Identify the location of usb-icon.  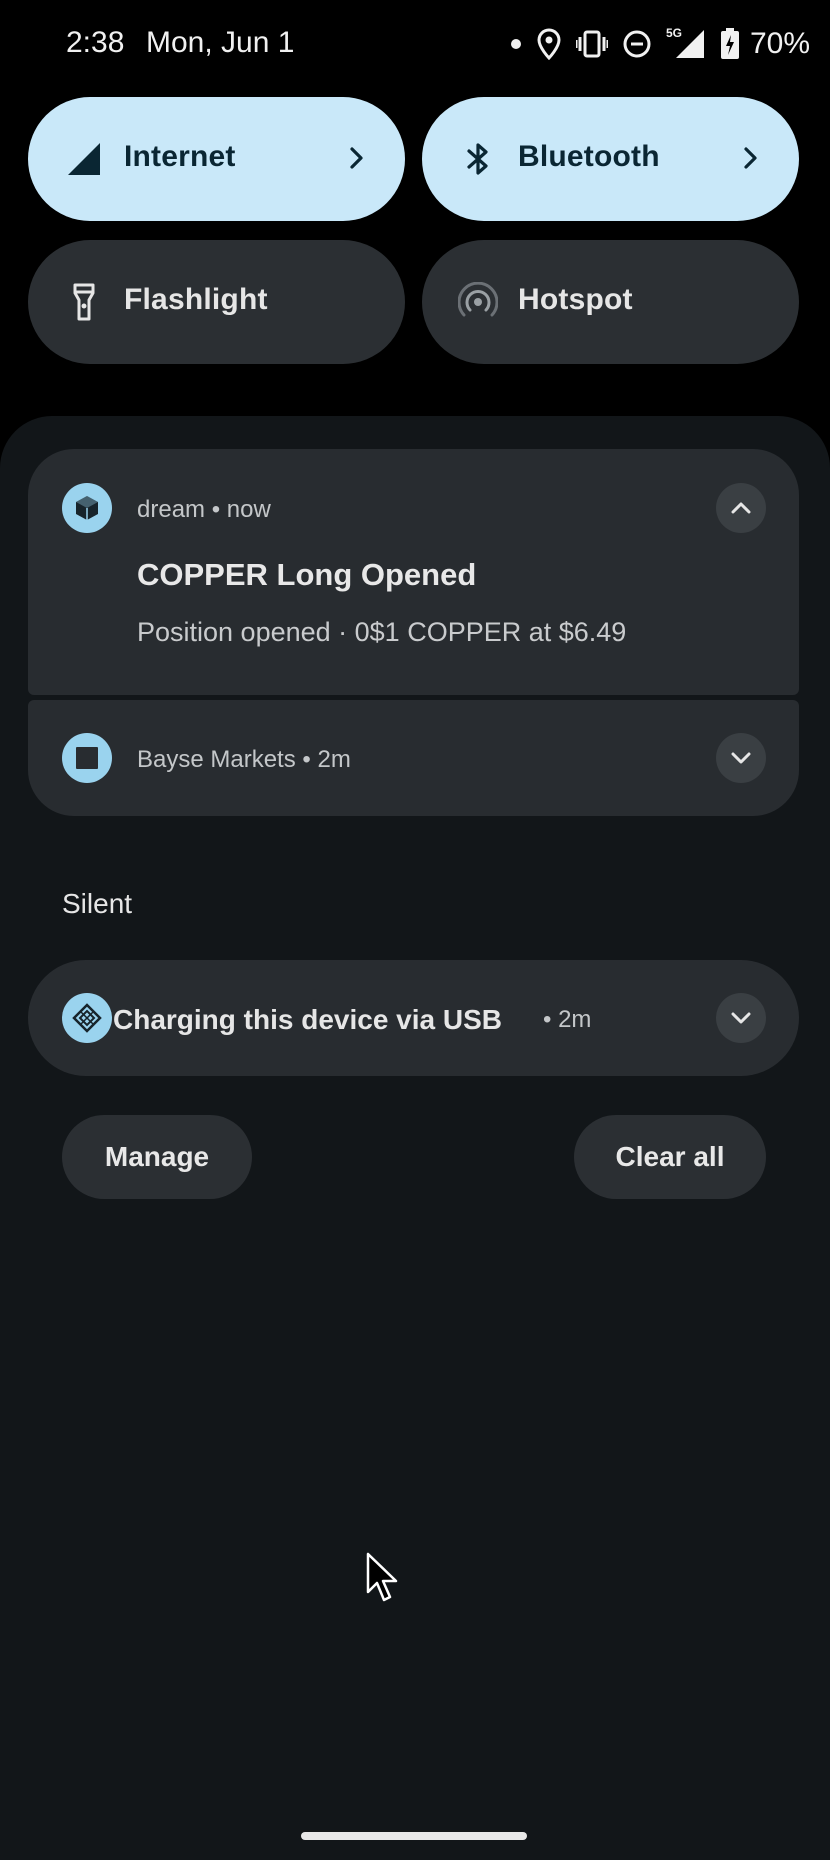
(87, 1018).